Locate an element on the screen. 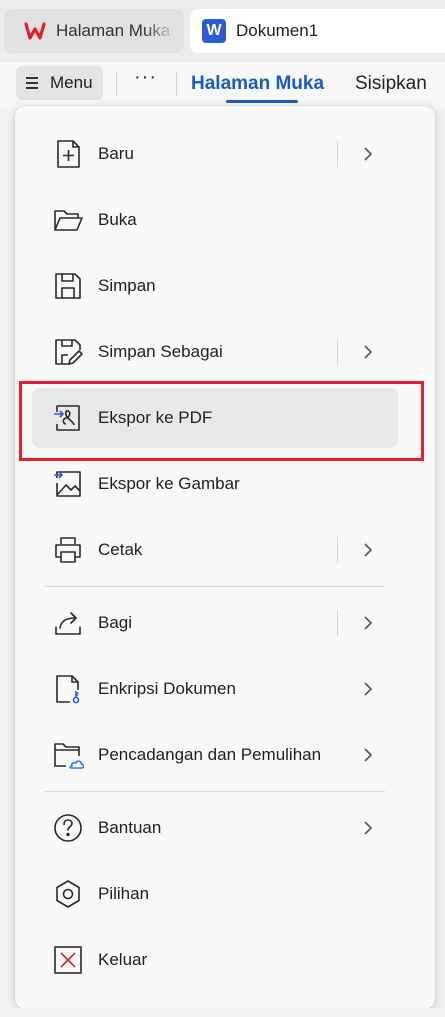 This screenshot has height=1017, width=445. menu-item-label: Cetak is located at coordinates (120, 549).